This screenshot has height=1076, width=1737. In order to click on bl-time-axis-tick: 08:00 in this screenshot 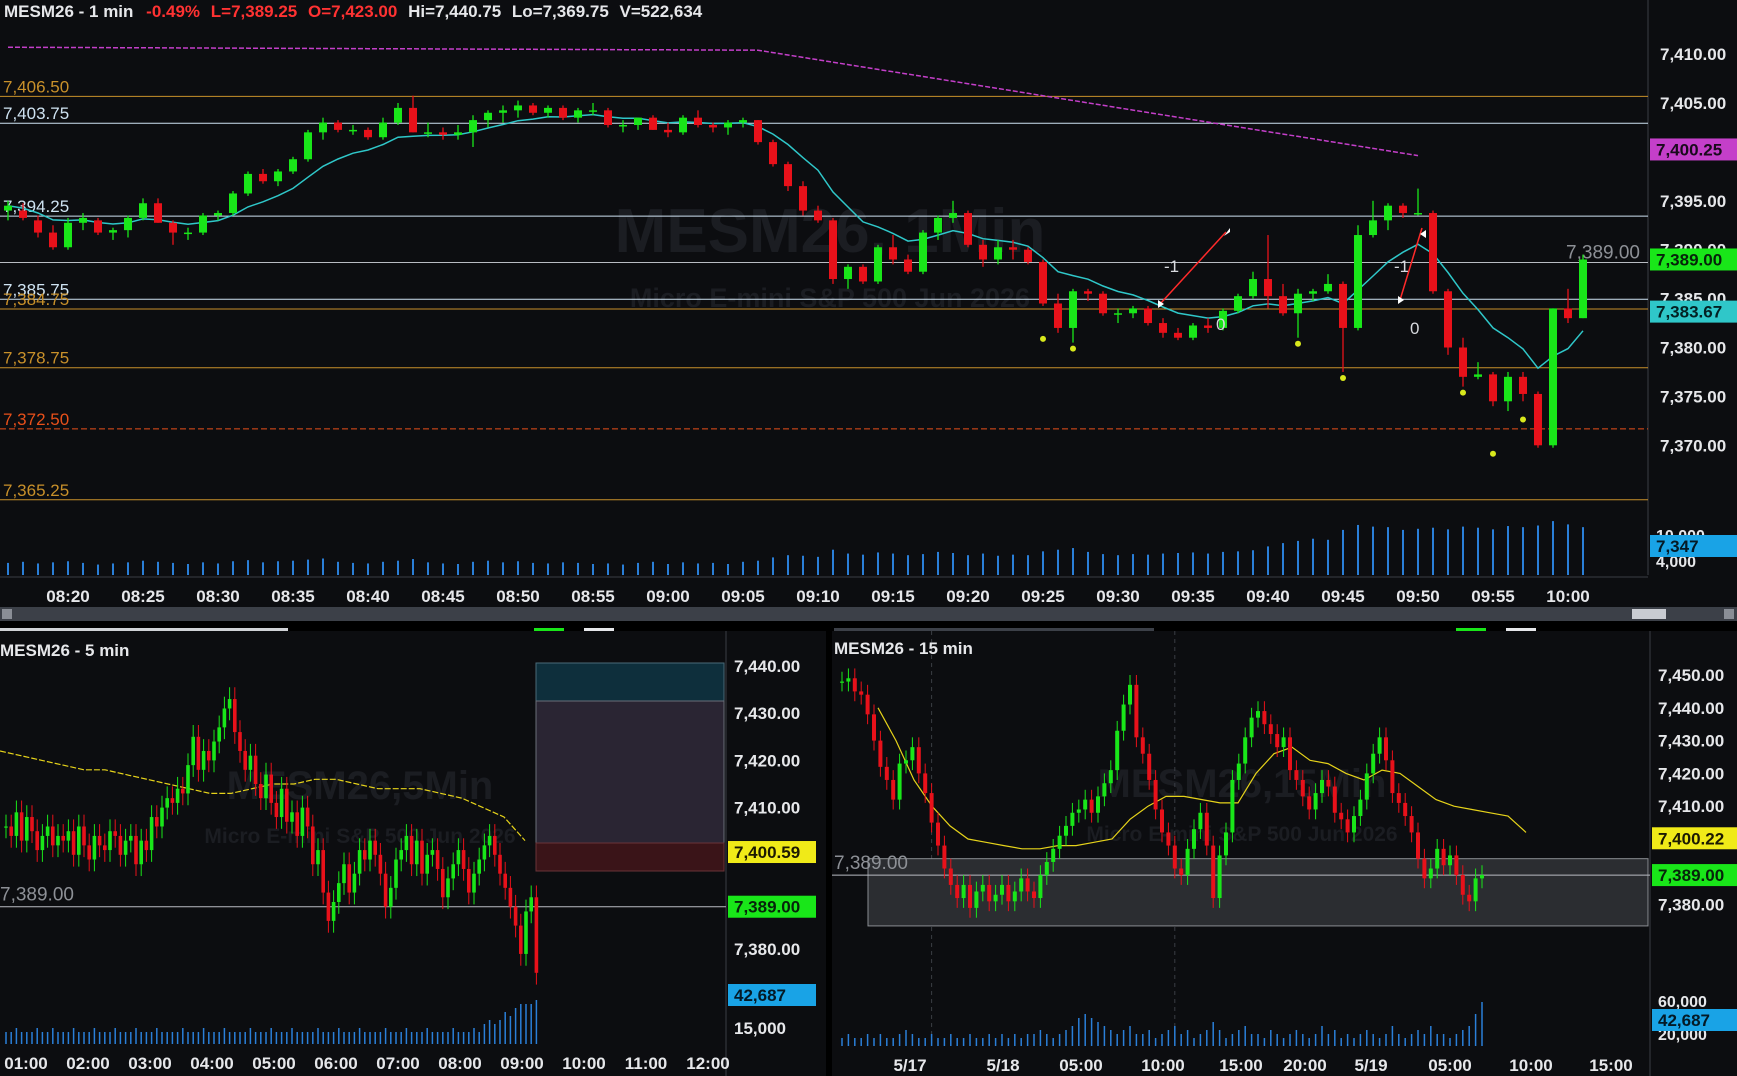, I will do `click(459, 1063)`.